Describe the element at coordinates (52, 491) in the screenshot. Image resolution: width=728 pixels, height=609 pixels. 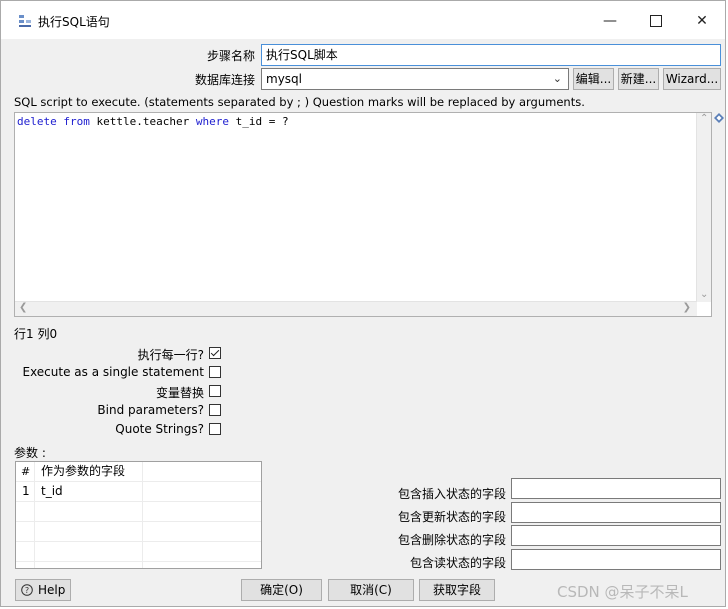
I see `row-field: t_id` at that location.